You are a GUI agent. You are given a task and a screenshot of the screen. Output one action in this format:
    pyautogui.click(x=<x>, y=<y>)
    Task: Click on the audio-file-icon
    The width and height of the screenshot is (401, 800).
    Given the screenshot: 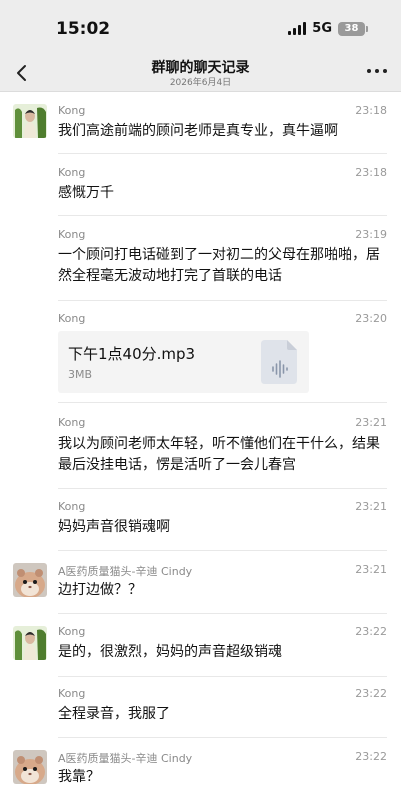 What is the action you would take?
    pyautogui.click(x=279, y=362)
    